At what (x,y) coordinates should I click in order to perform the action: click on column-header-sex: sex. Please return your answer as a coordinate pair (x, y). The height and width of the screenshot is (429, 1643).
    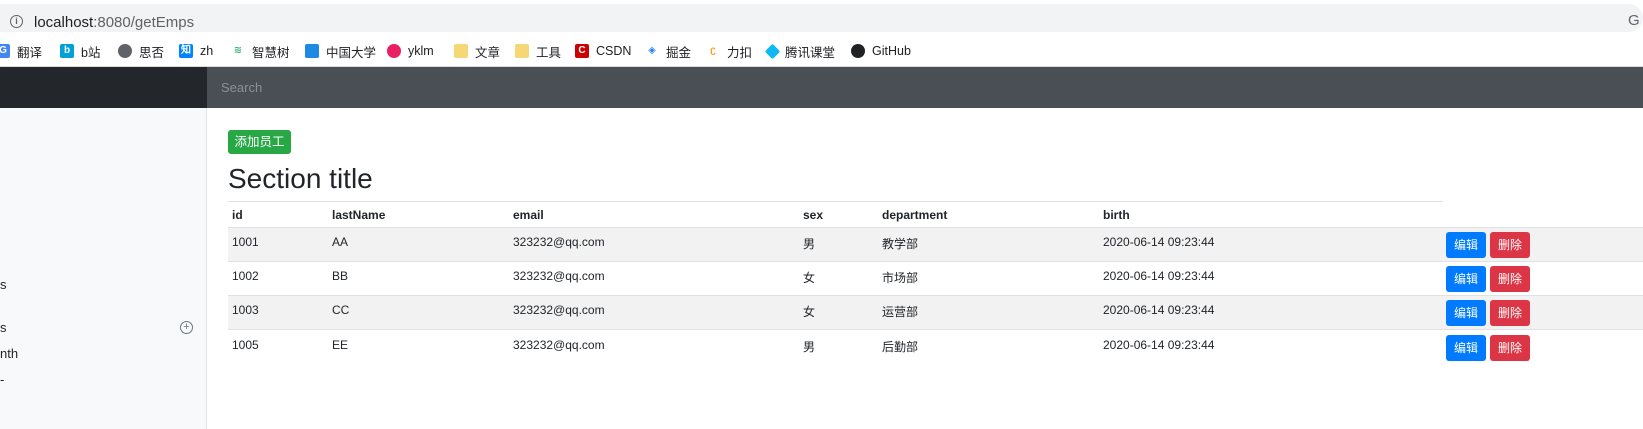
    Looking at the image, I should click on (813, 215).